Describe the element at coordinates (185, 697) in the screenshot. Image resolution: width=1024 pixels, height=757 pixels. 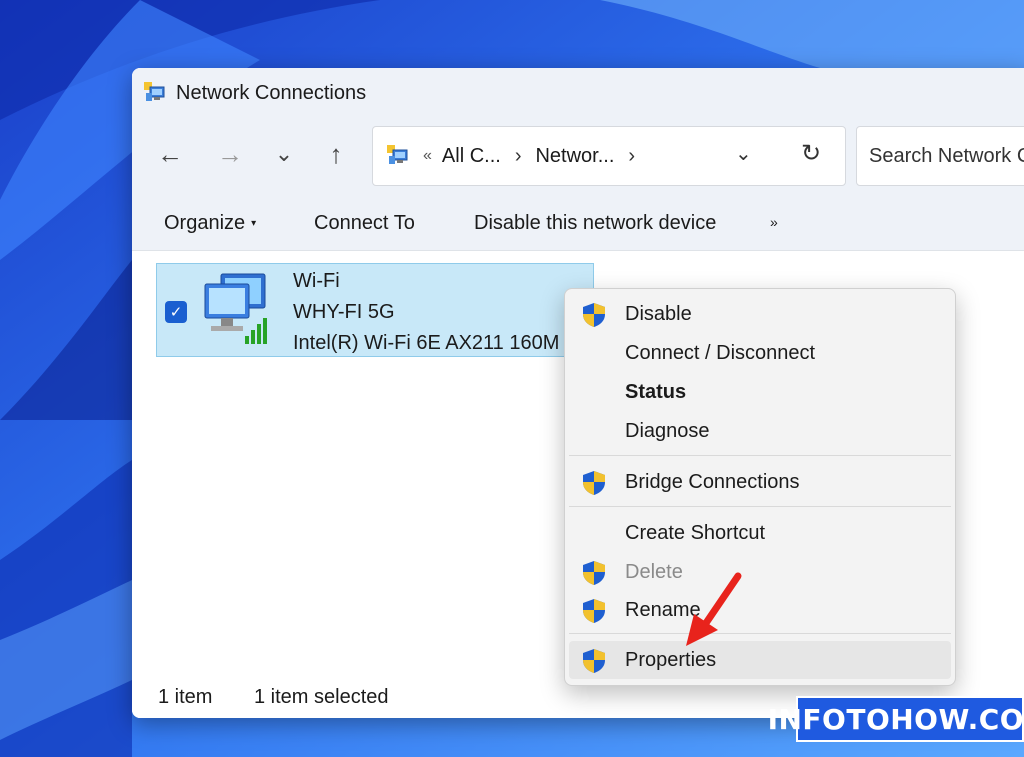
I see `item-count: 1 item` at that location.